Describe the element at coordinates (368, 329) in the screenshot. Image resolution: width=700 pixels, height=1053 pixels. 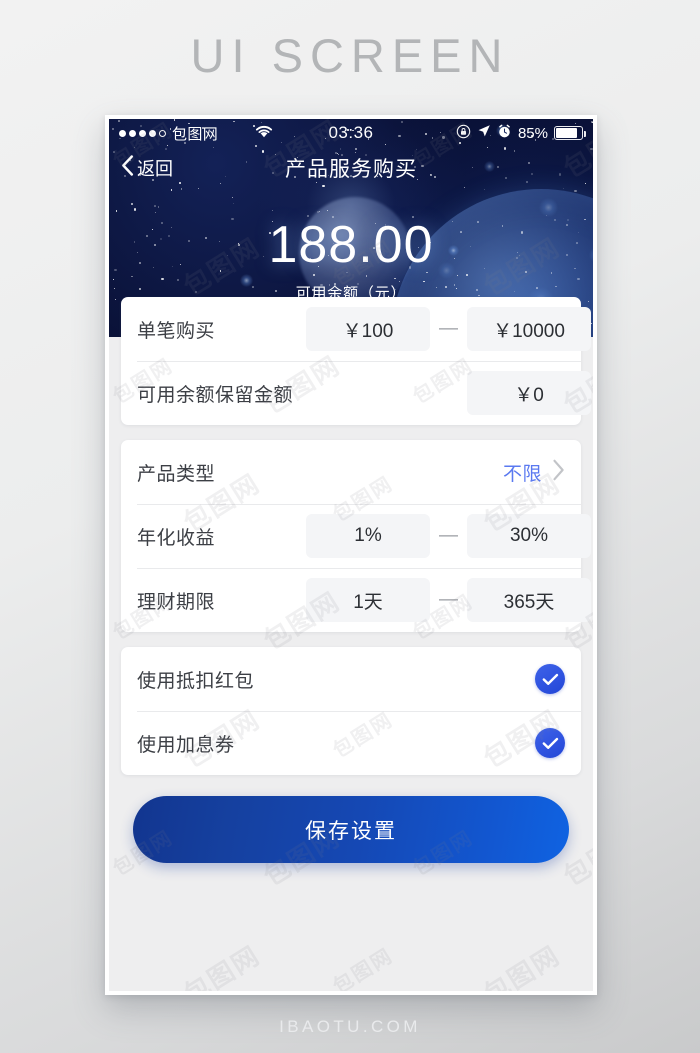
I see `single-purchase-min-input: ￥100` at that location.